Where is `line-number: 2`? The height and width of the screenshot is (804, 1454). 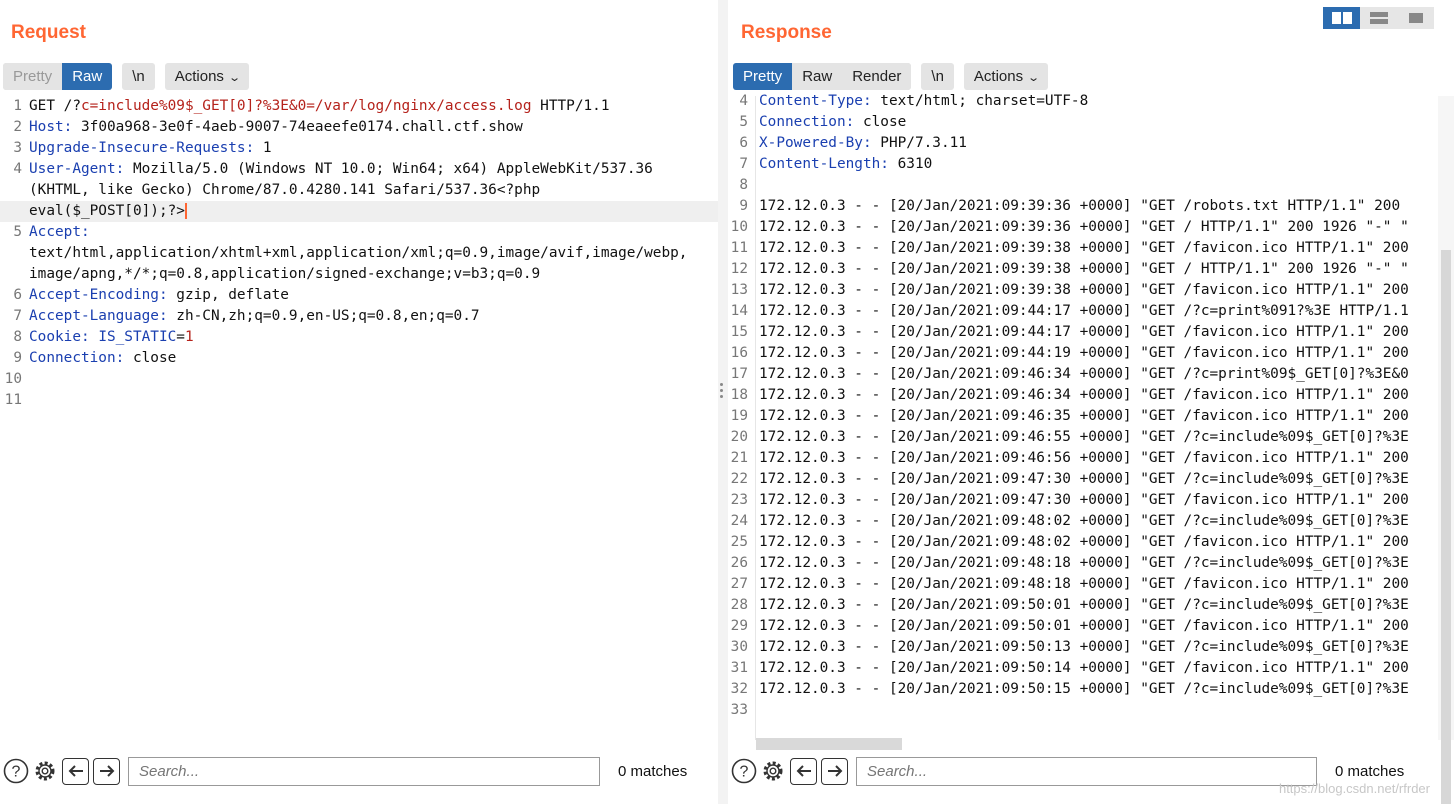
line-number: 2 is located at coordinates (17, 127).